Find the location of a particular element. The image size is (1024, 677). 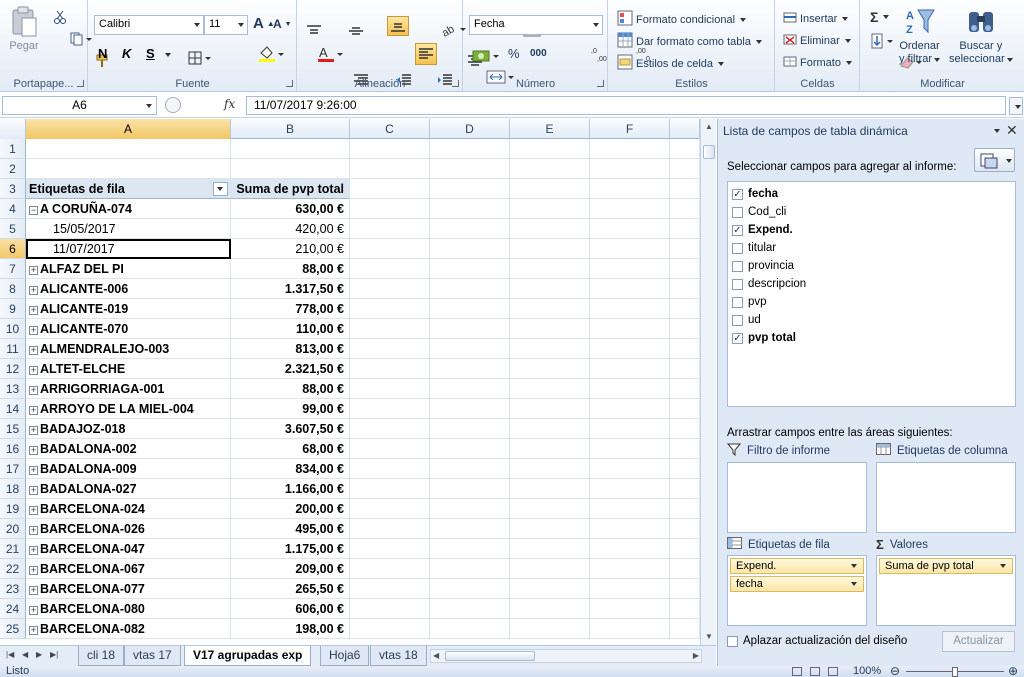

row-header: 7 is located at coordinates (13, 269).